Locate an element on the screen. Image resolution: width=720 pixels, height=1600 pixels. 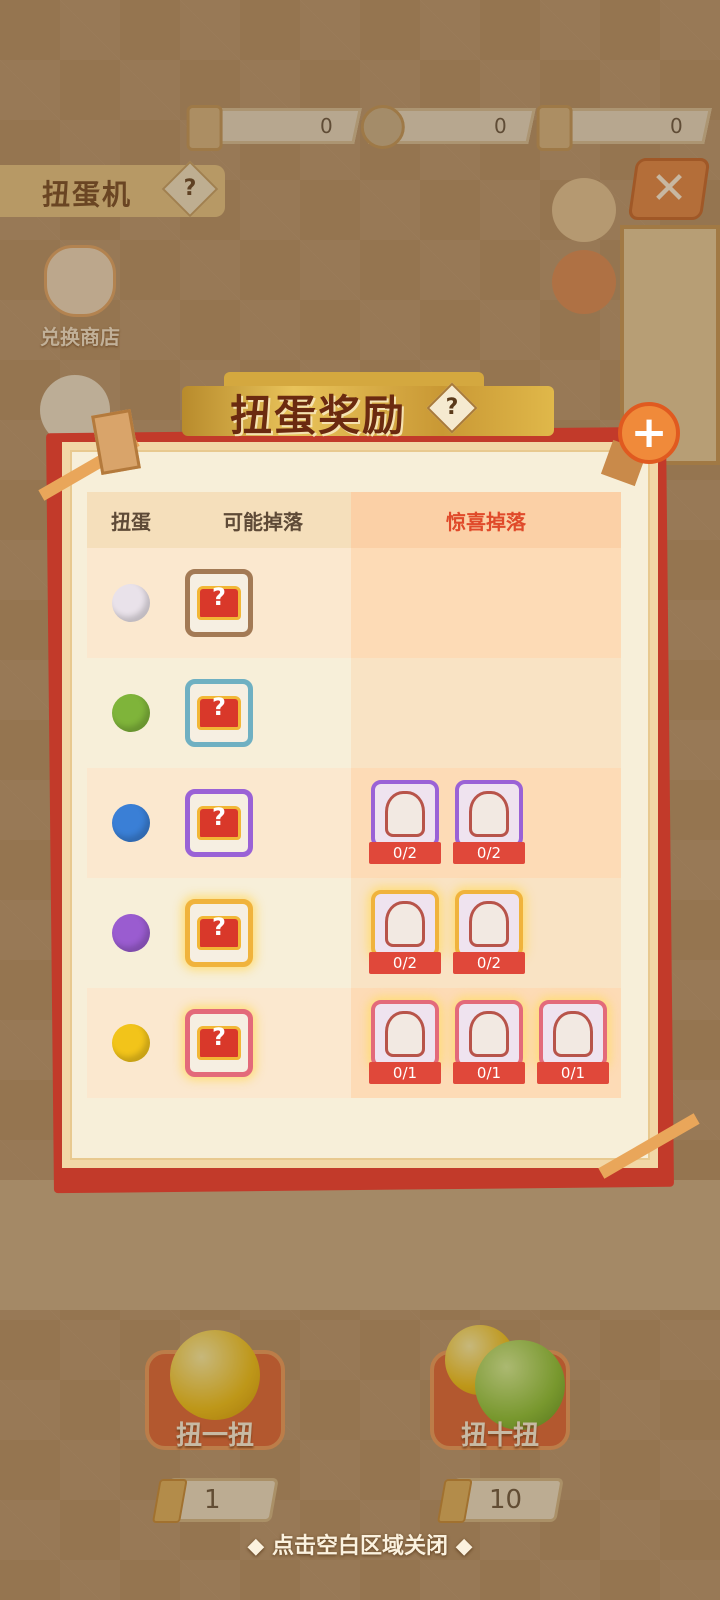
figure-lucky-cat-icon is located at coordinates (489, 924).